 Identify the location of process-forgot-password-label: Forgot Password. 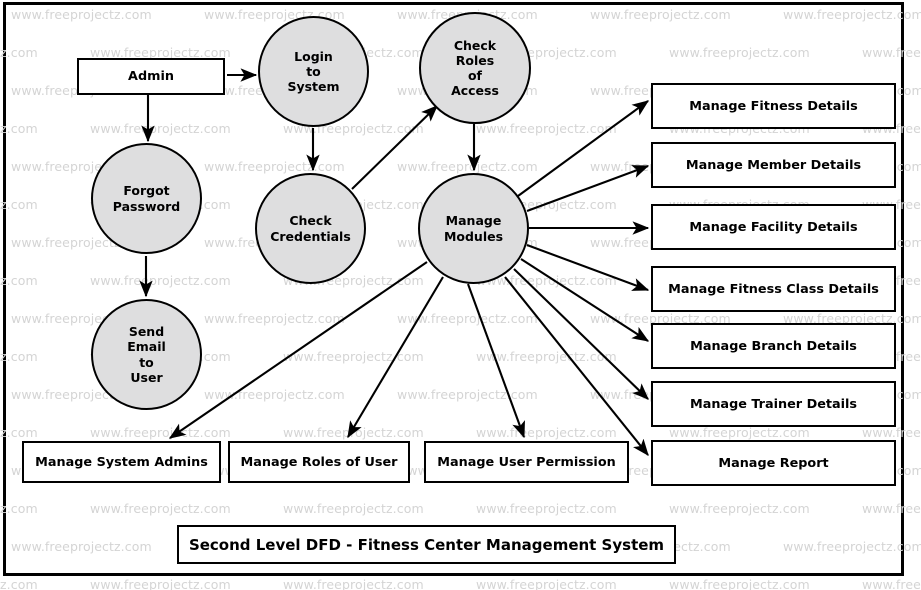
(146, 198).